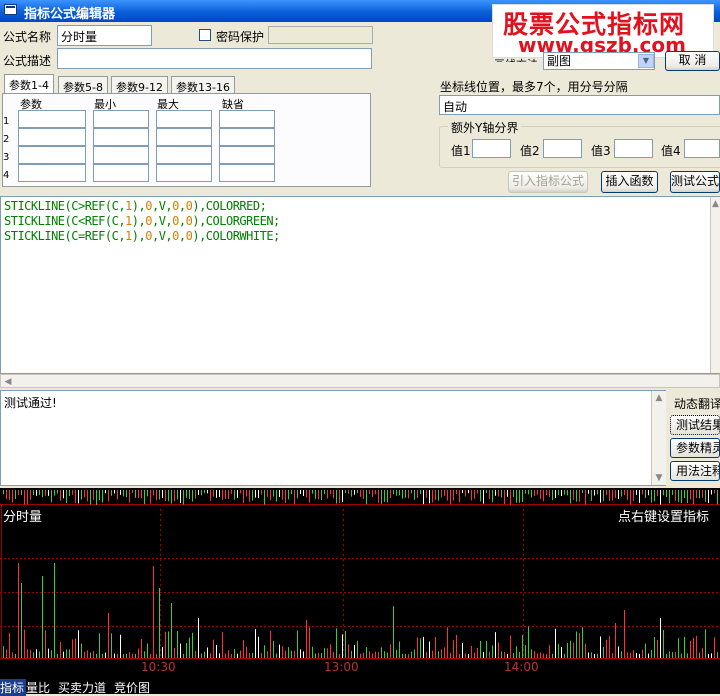 This screenshot has width=720, height=696. Describe the element at coordinates (121, 119) in the screenshot. I see `param-1-min` at that location.